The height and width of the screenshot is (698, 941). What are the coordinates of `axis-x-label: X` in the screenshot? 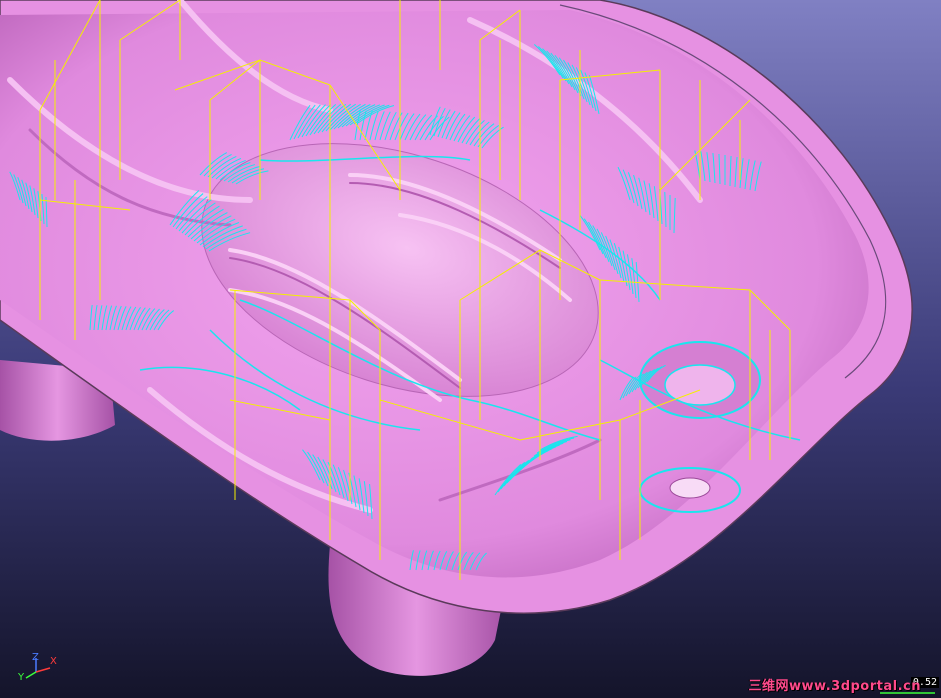 It's located at (53, 661).